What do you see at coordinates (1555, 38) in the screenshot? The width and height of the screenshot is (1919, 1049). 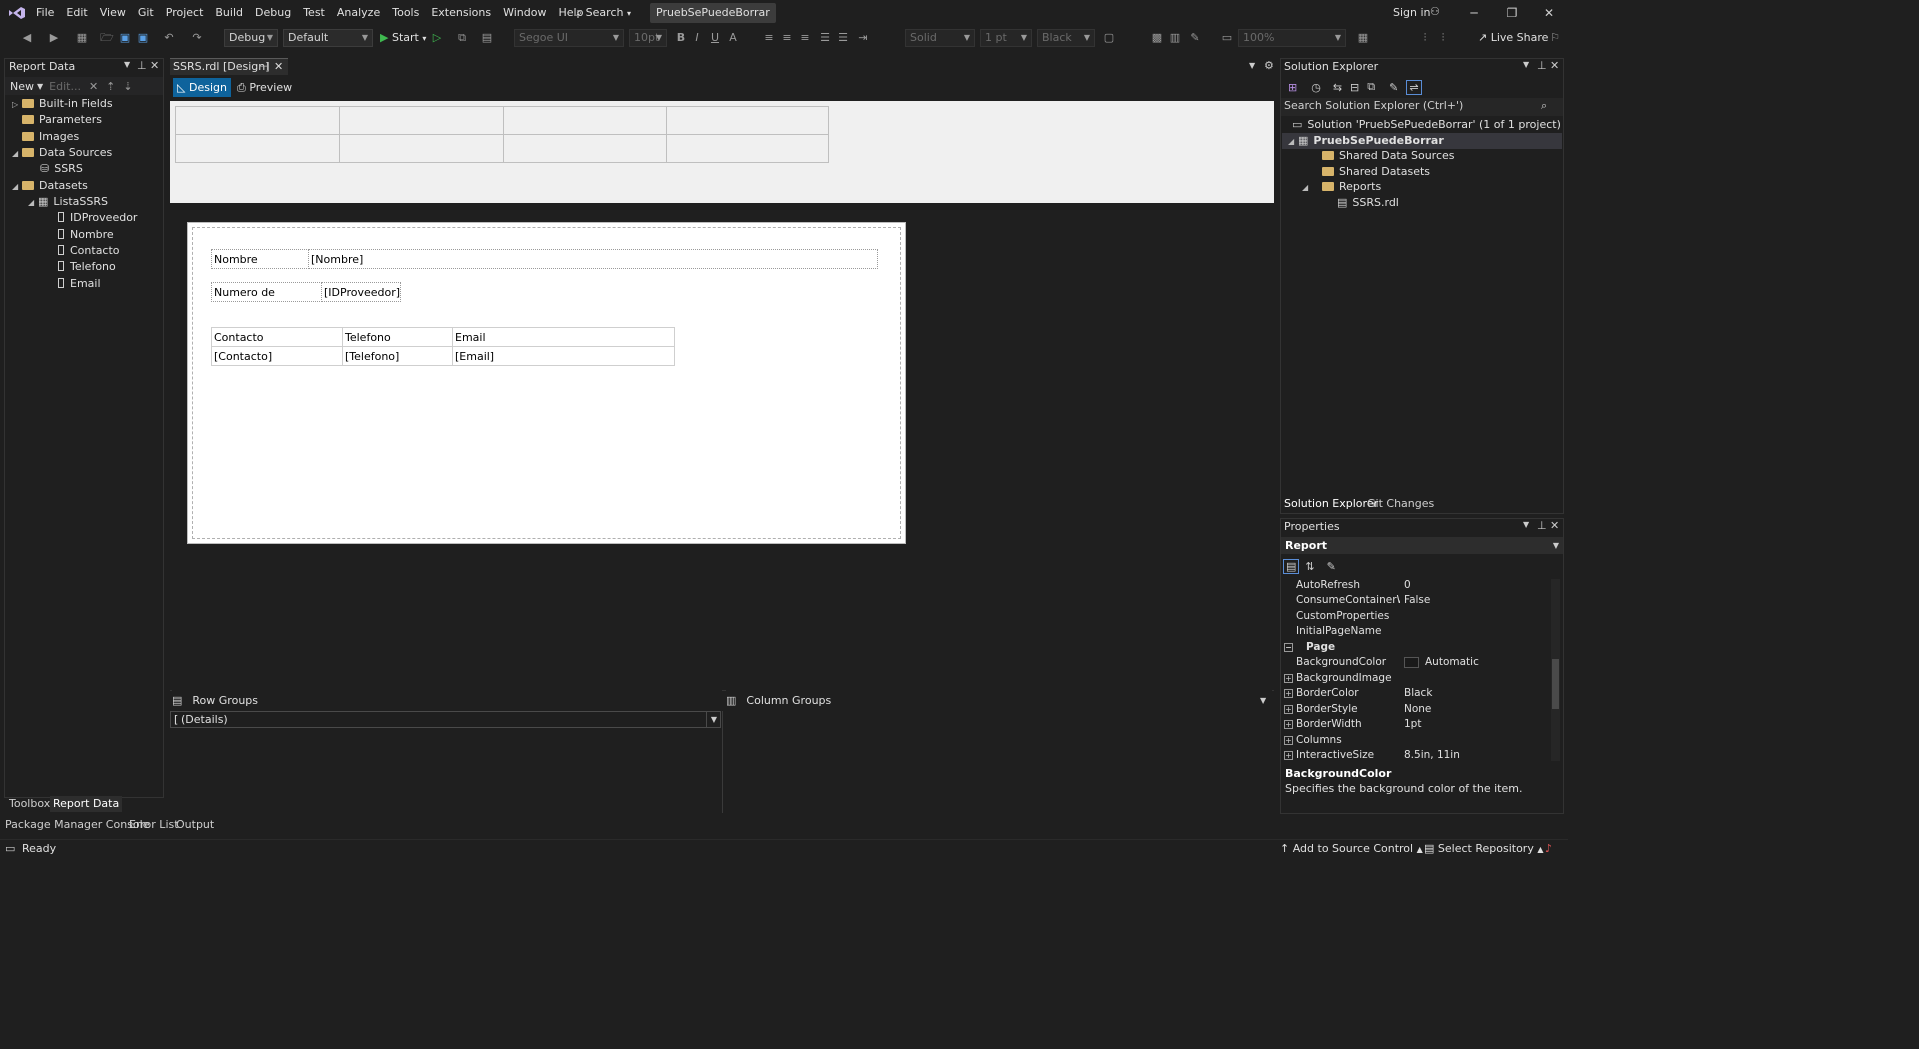 I see `feedback-icon: ⚐` at bounding box center [1555, 38].